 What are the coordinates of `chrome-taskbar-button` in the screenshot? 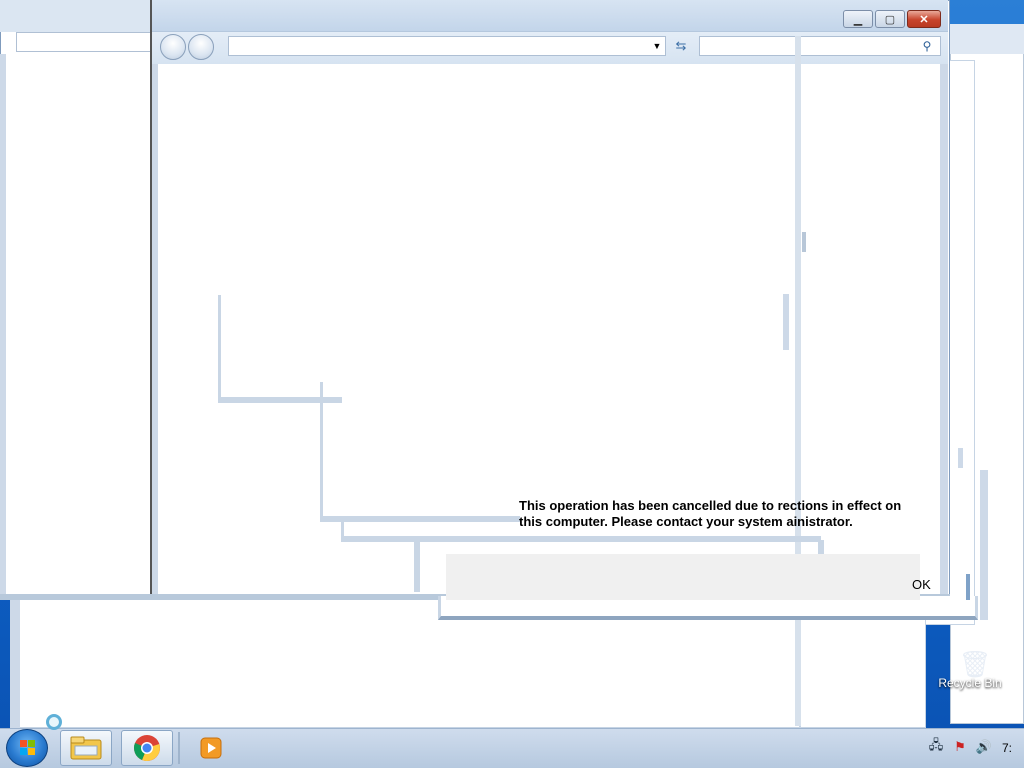 It's located at (147, 748).